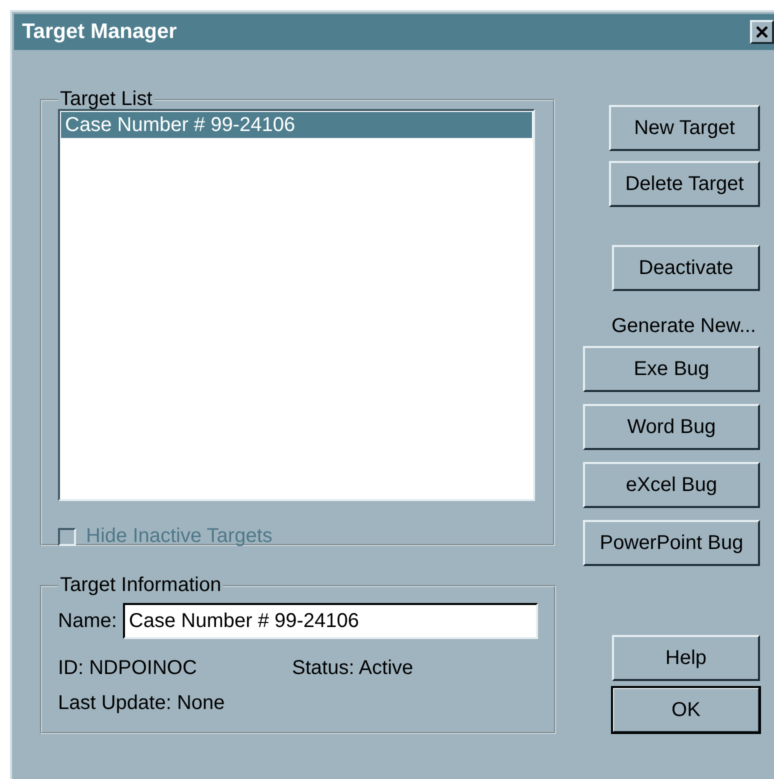 The height and width of the screenshot is (779, 774). I want to click on generate-button: Exe Bug, so click(671, 369).